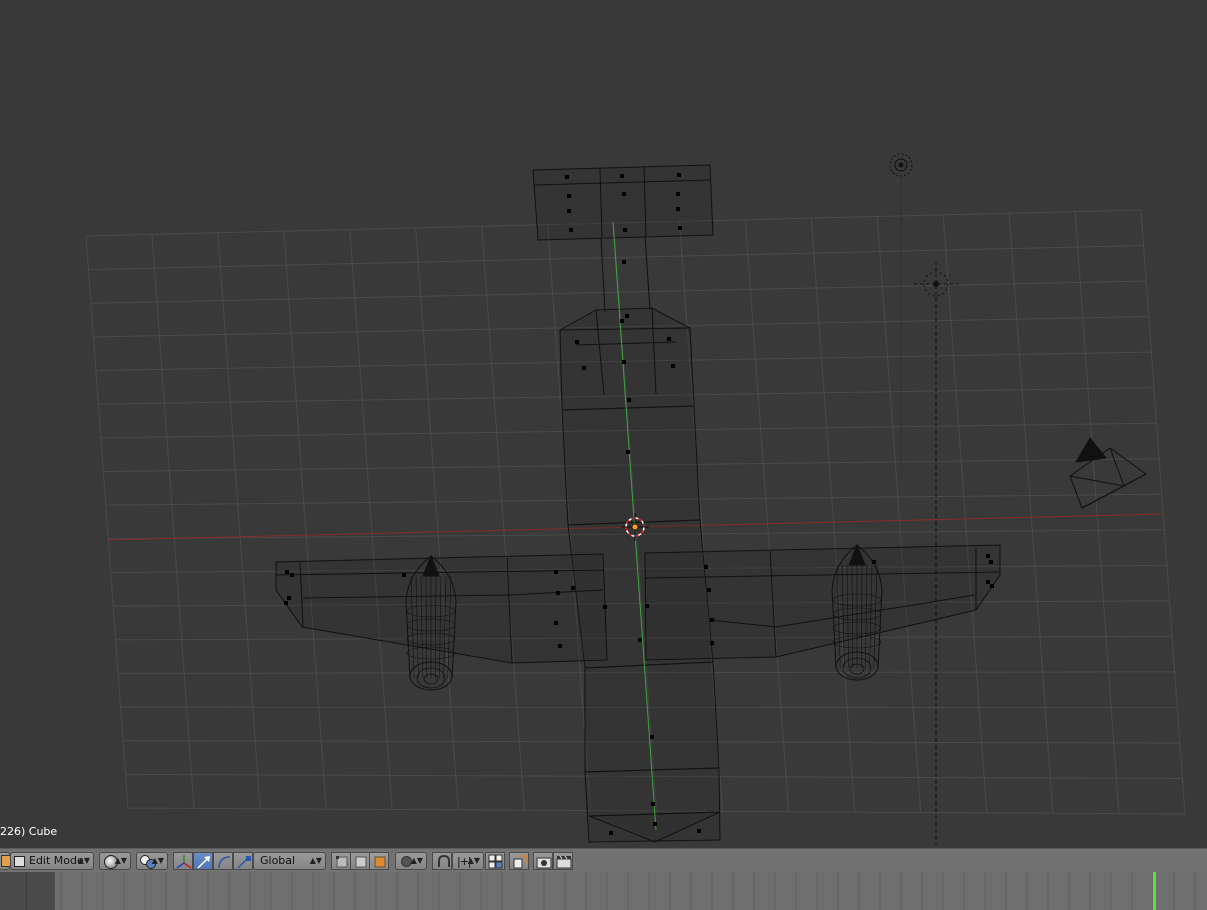 The height and width of the screenshot is (910, 1207). I want to click on timeline-editor, so click(603, 891).